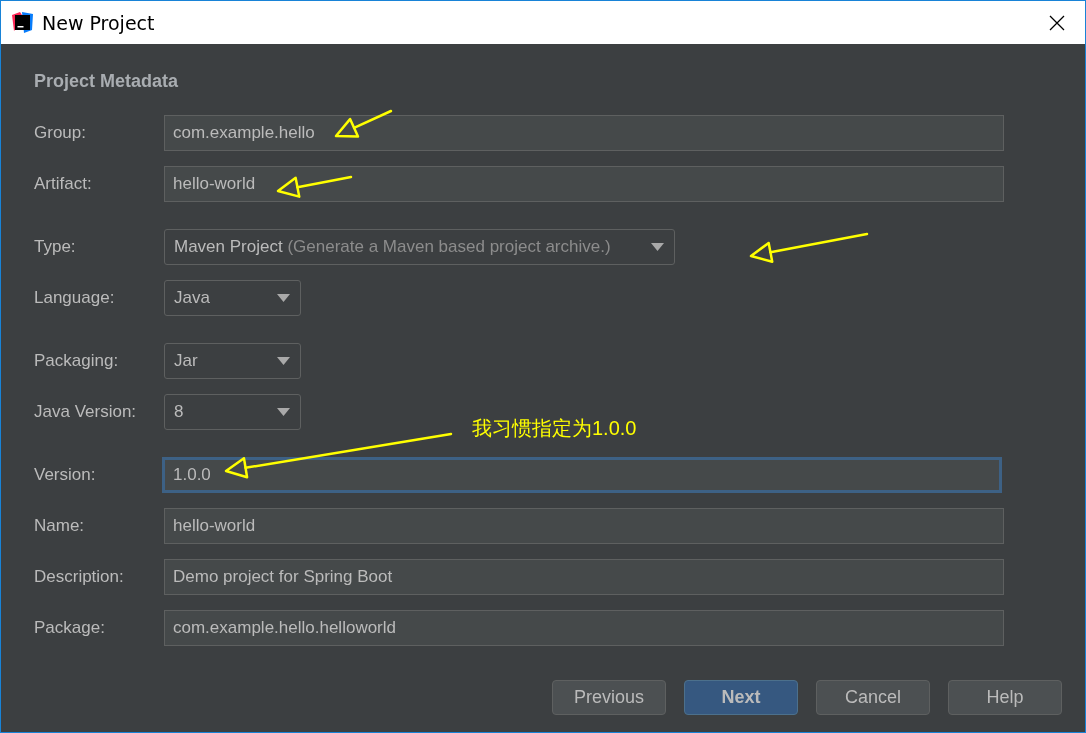  Describe the element at coordinates (1005, 697) in the screenshot. I see `dialog-button: Help` at that location.